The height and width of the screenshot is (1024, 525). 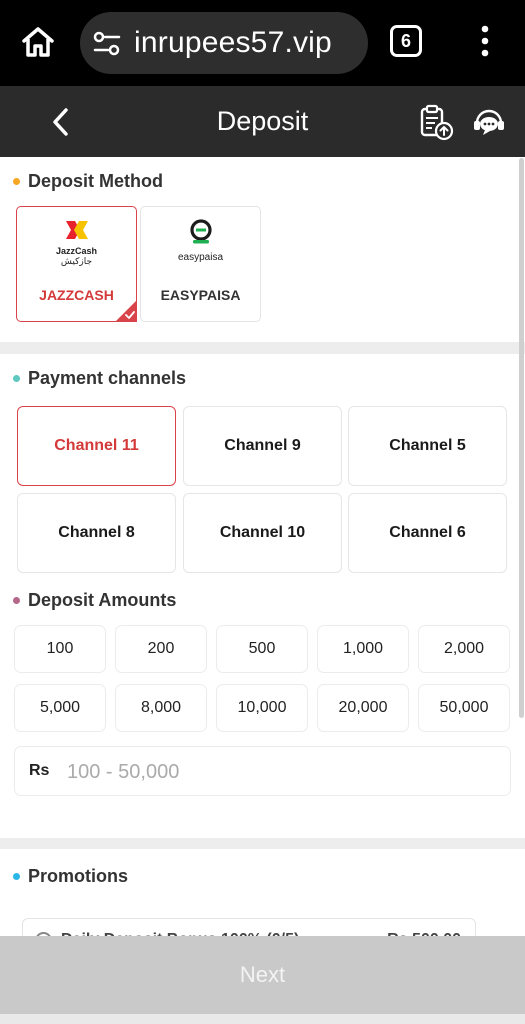 What do you see at coordinates (76, 242) in the screenshot?
I see `jazzcash-logo: JazzCash جازکیش` at bounding box center [76, 242].